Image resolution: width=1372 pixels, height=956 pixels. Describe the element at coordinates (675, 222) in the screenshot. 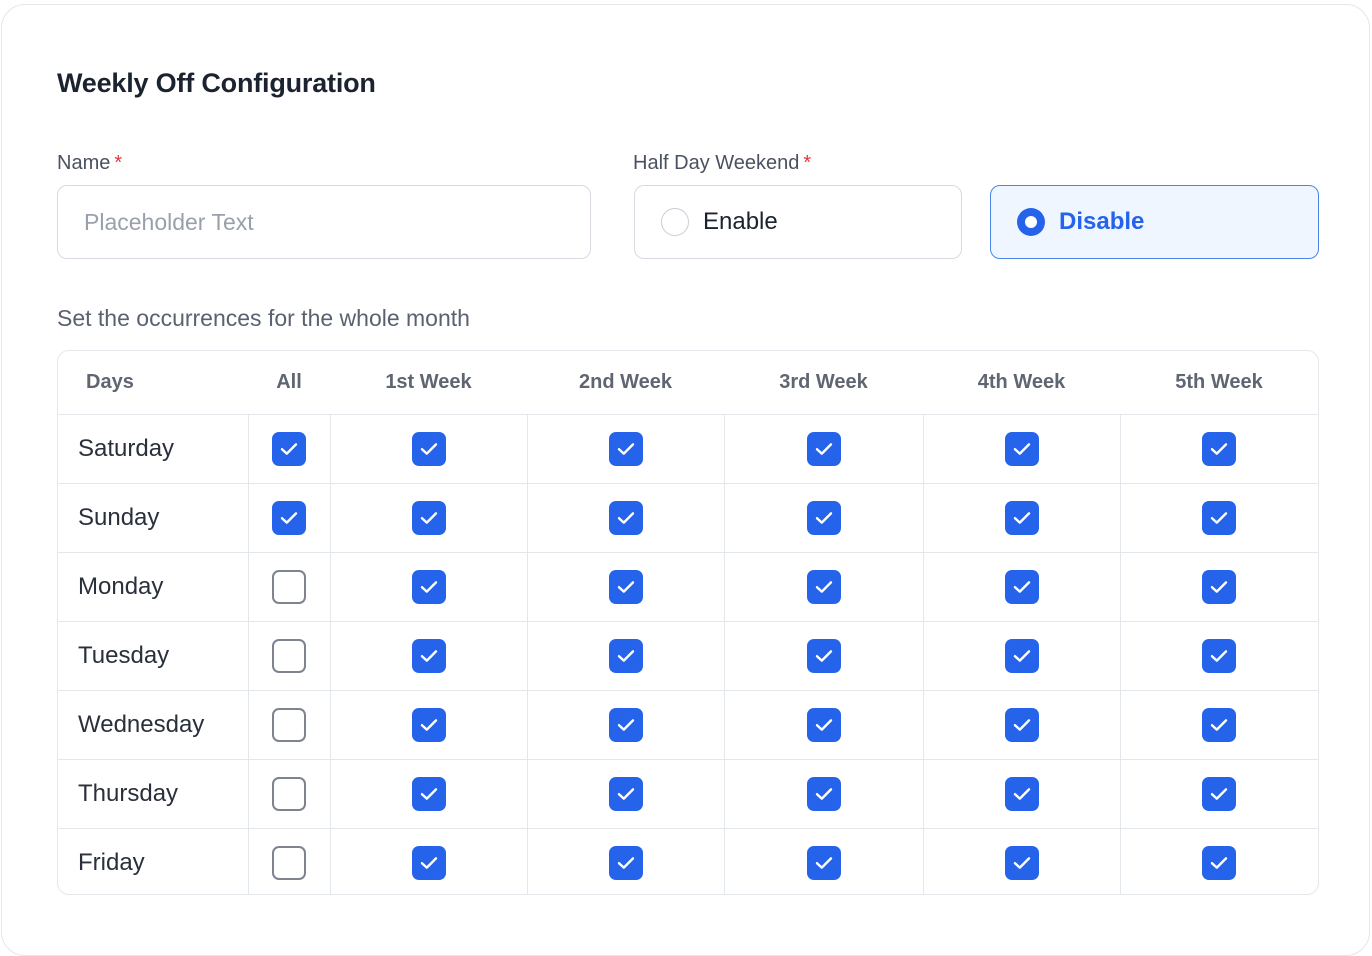

I see `radio-unchecked-icon` at that location.